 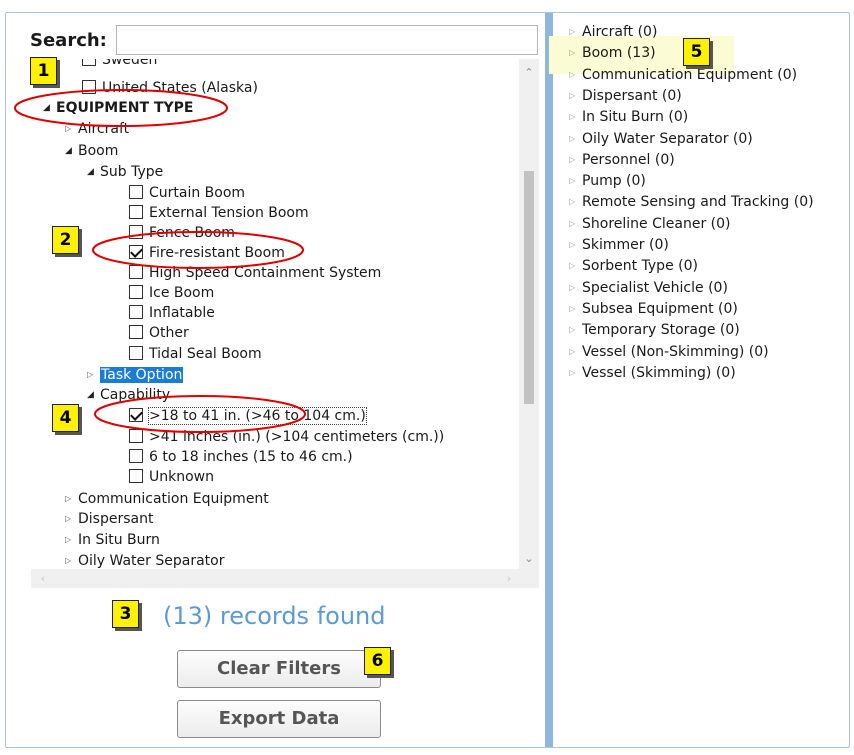 What do you see at coordinates (648, 288) in the screenshot?
I see `result-item-specialist-vehicle-0: ▷ Specialist Vehicle (0)` at bounding box center [648, 288].